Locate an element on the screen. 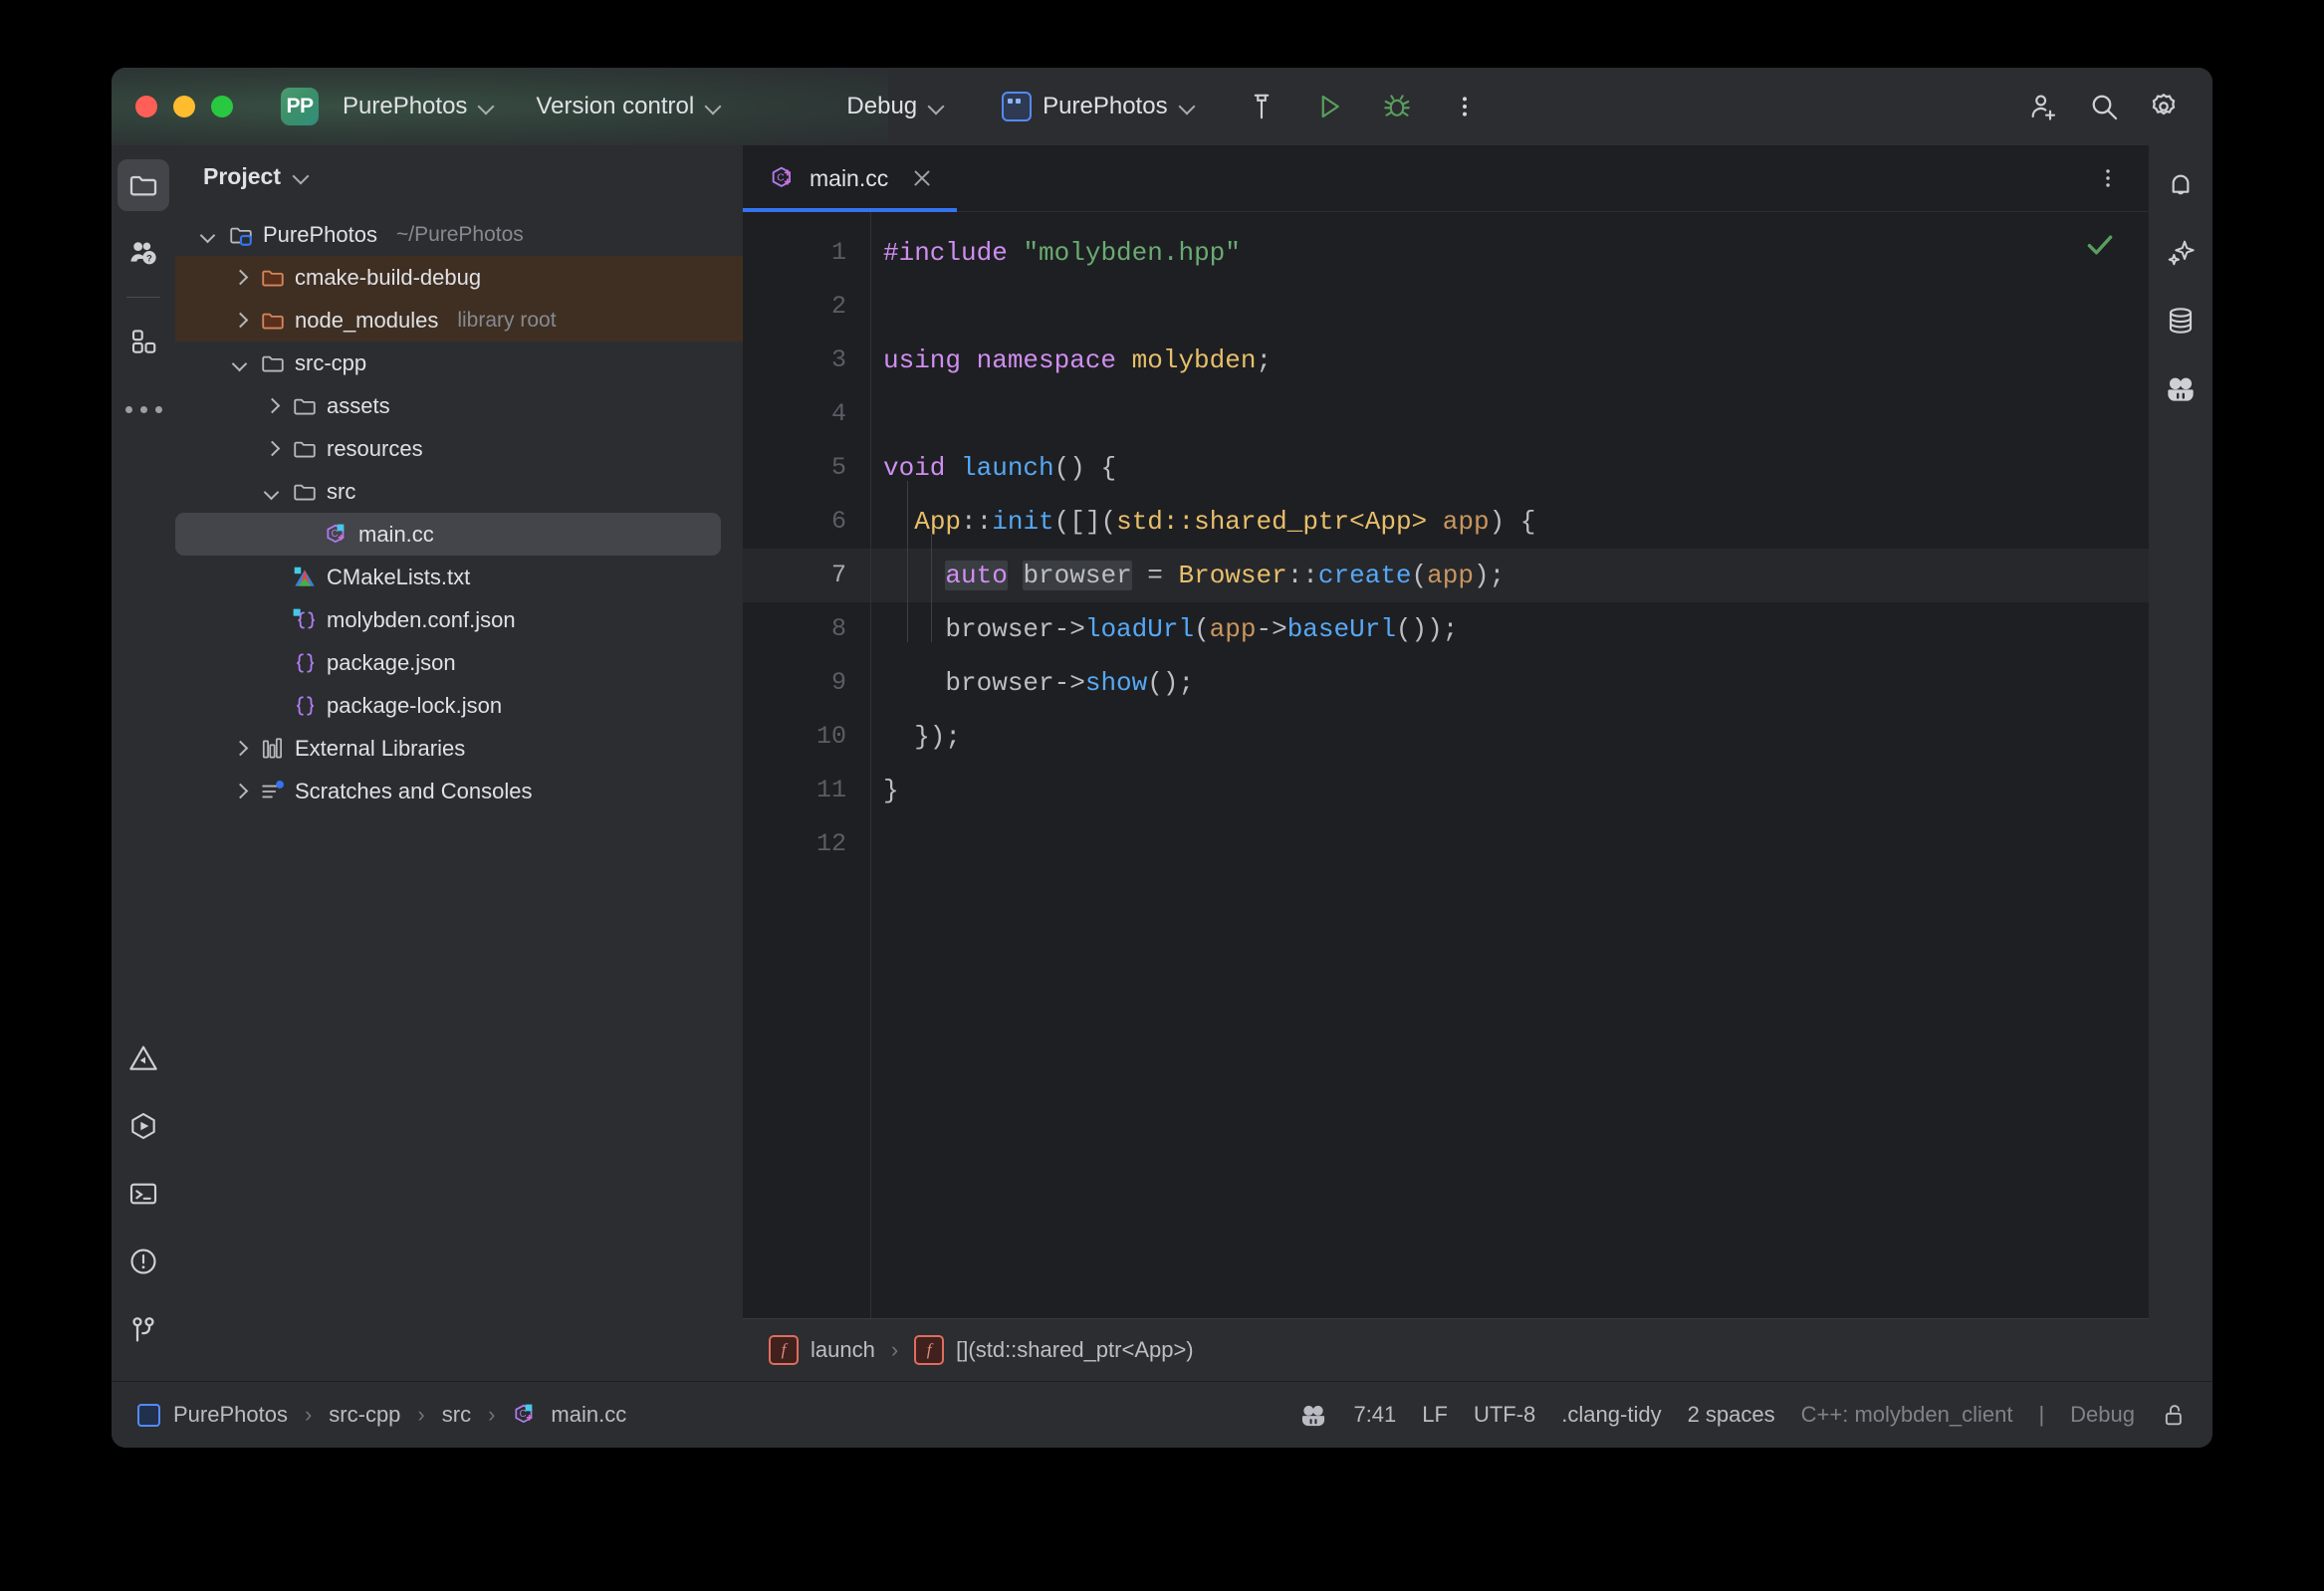  line-number: 1 is located at coordinates (806, 253).